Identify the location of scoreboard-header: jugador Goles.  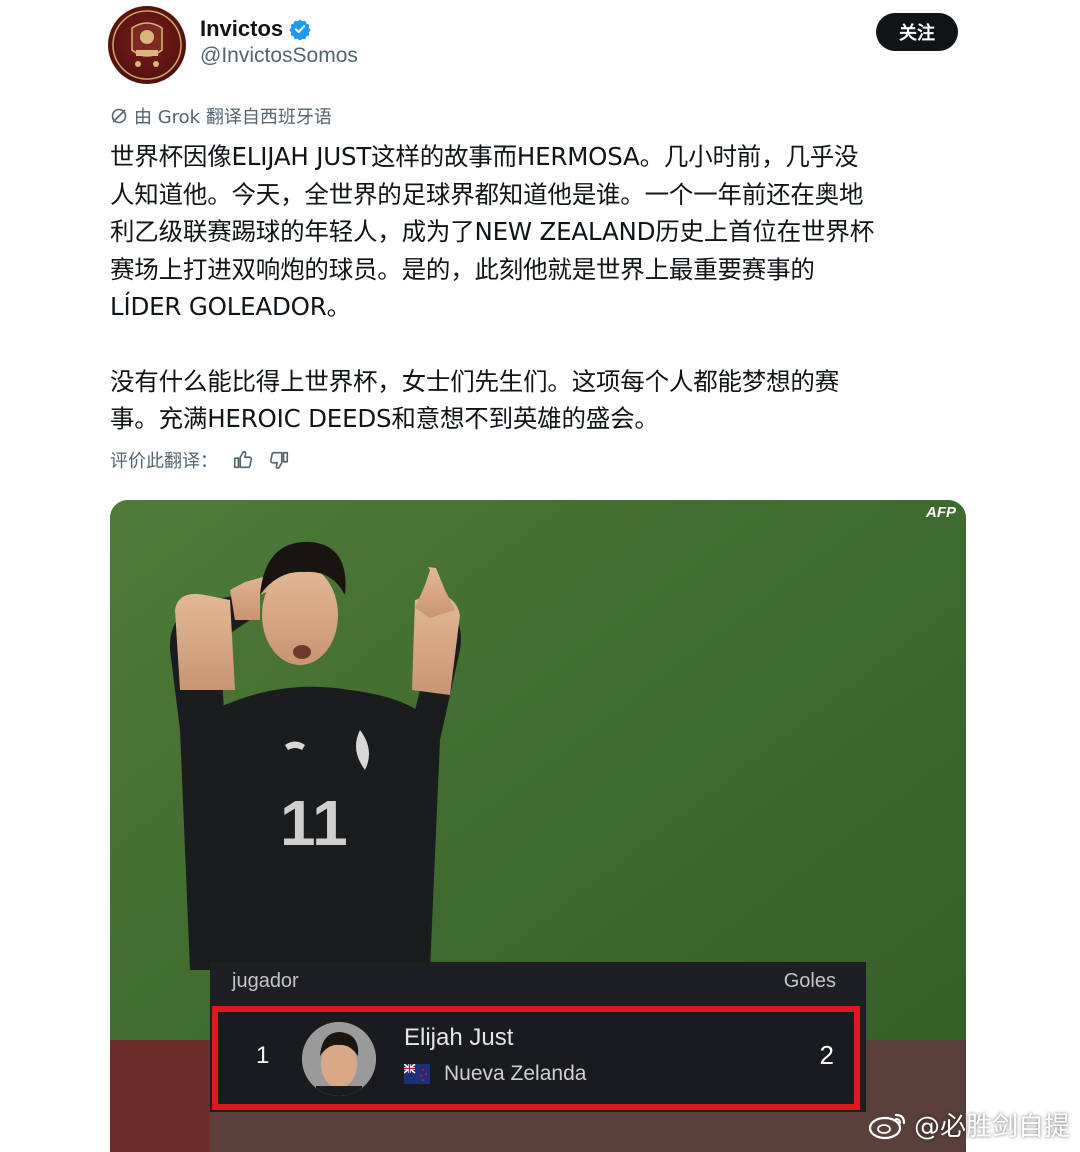
(538, 982).